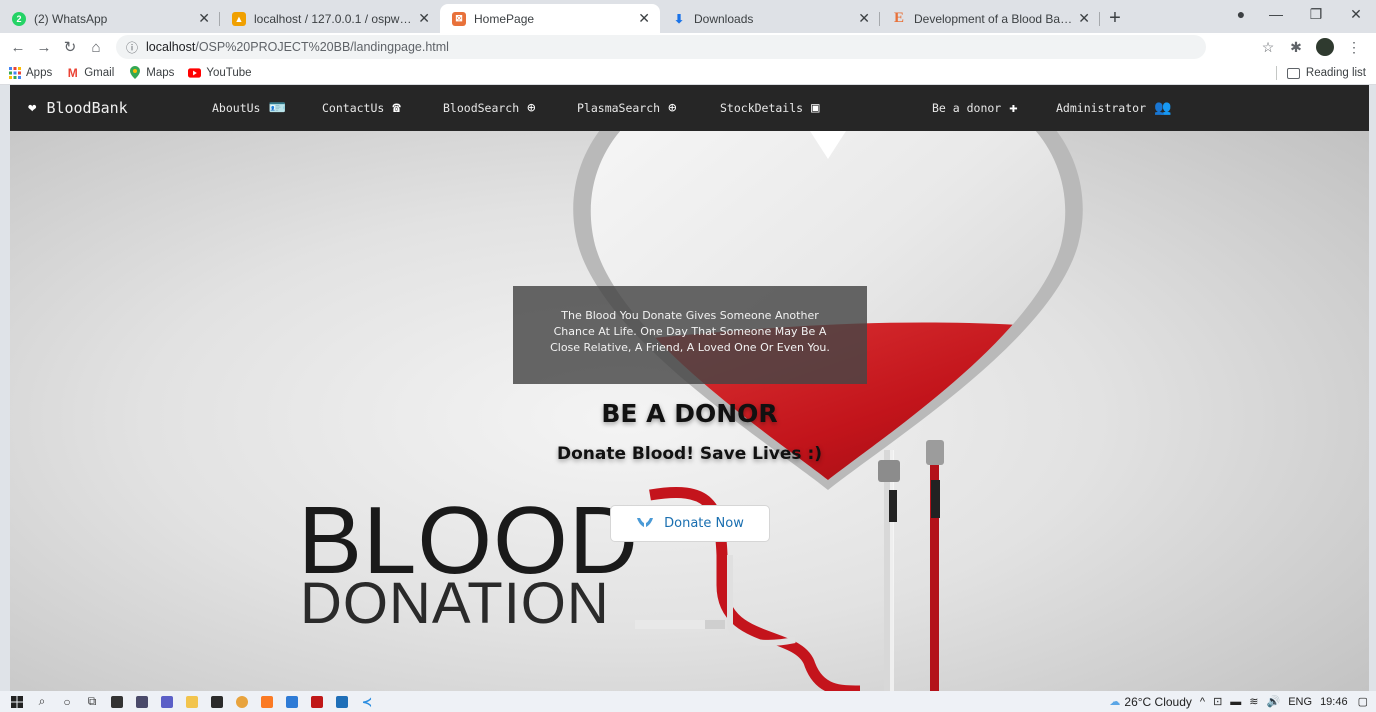 The width and height of the screenshot is (1376, 712). What do you see at coordinates (160, 72) in the screenshot?
I see `bookmark-label: Maps` at bounding box center [160, 72].